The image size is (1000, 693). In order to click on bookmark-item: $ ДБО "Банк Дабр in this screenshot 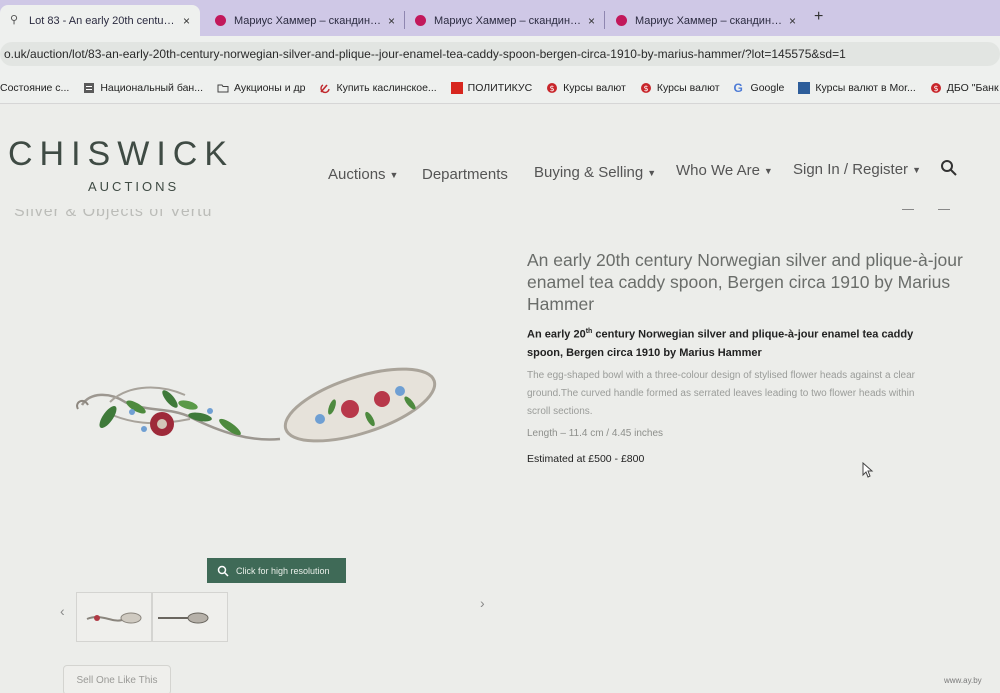, I will do `click(965, 88)`.